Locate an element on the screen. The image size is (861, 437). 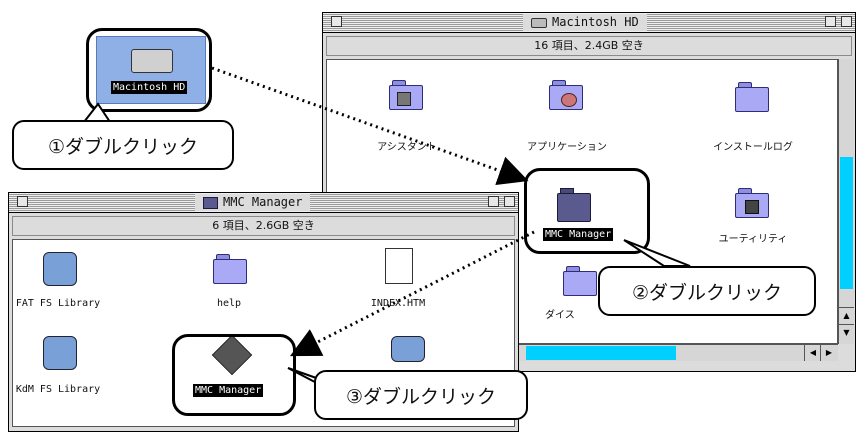
mmc-window-titlebar: MMC Manager is located at coordinates (263, 203).